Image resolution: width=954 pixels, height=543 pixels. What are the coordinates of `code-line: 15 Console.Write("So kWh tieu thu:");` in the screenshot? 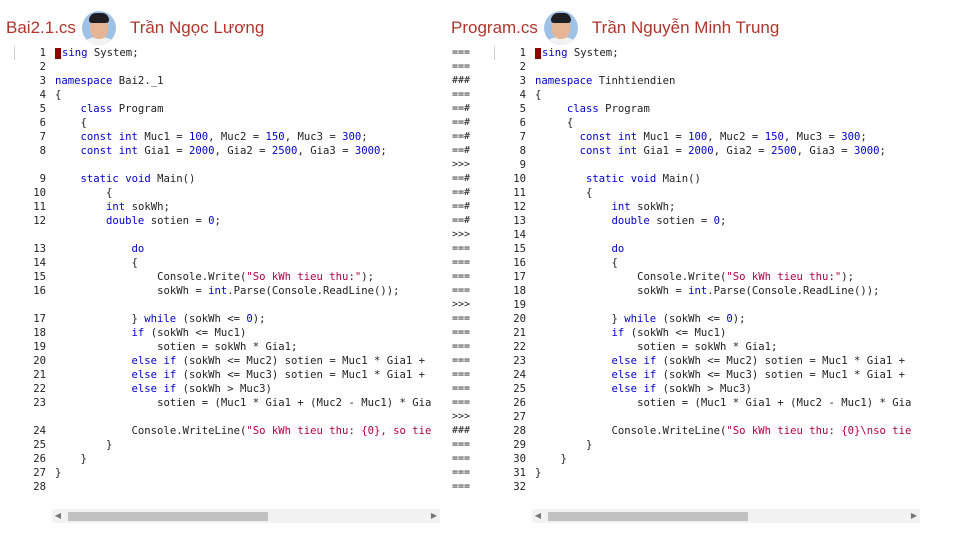 It's located at (225, 277).